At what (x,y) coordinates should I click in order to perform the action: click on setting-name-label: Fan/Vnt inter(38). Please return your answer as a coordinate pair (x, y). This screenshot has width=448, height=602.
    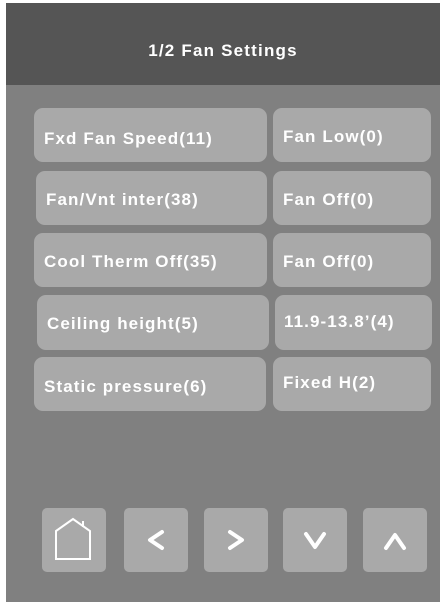
    Looking at the image, I should click on (122, 199).